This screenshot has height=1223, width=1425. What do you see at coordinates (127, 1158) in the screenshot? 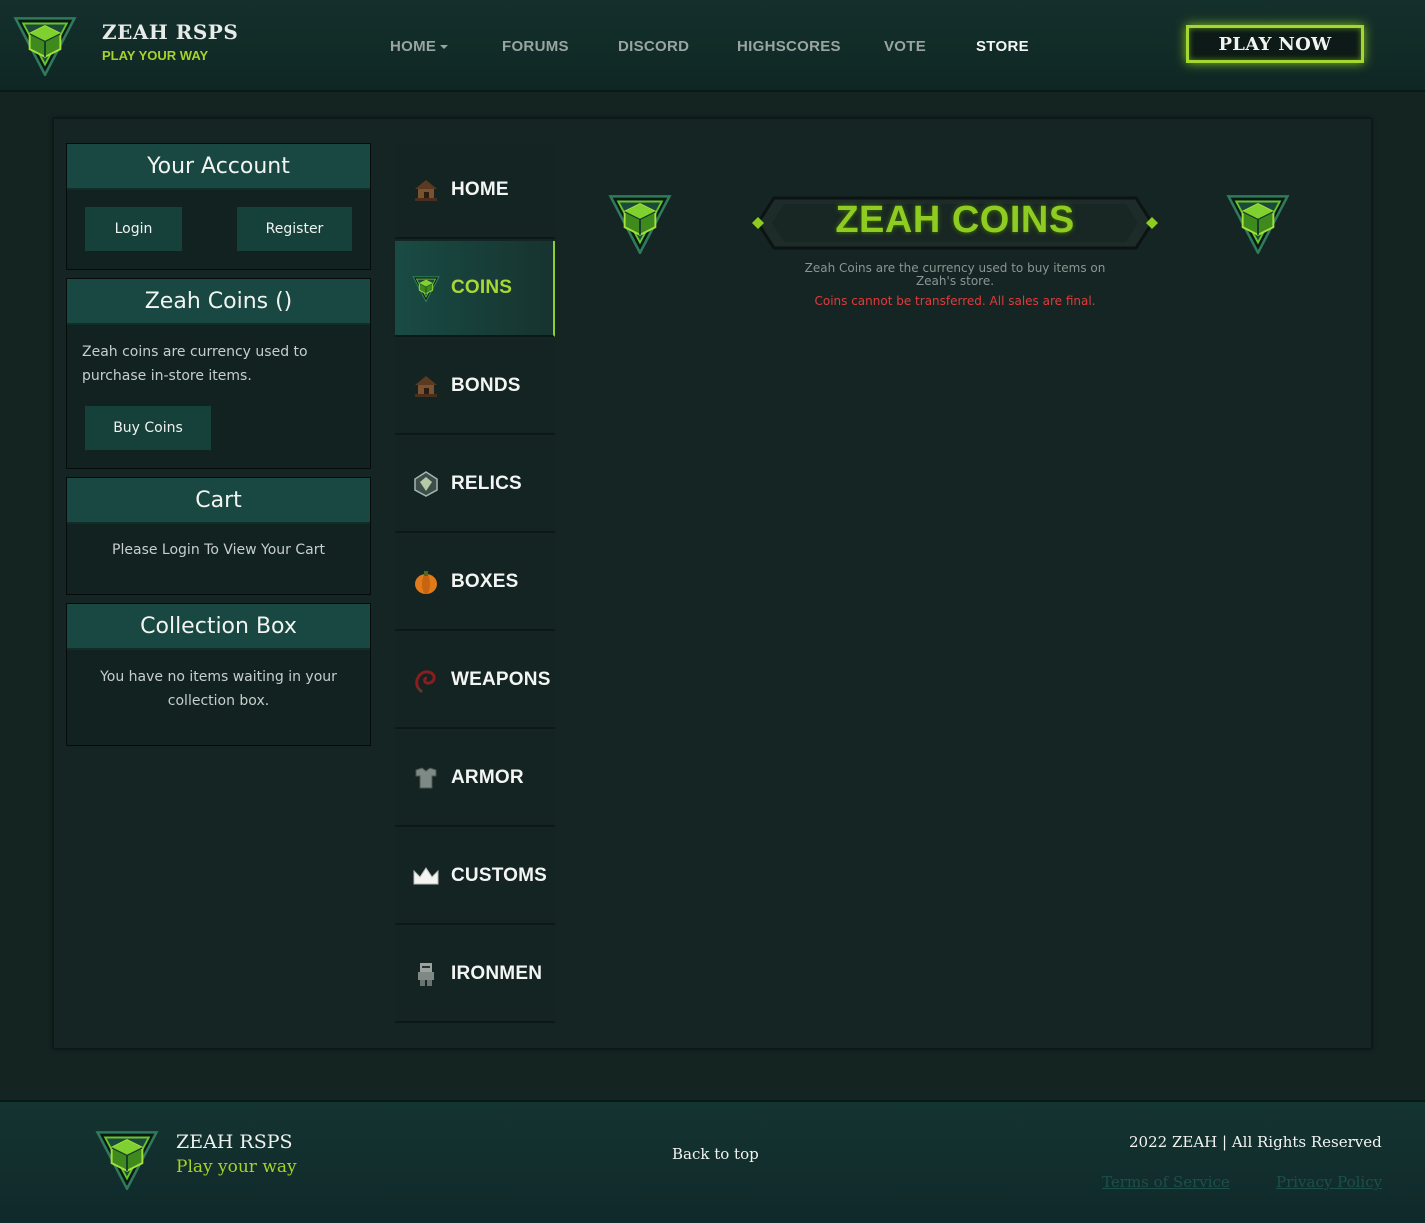
I see `footer-logo-icon` at bounding box center [127, 1158].